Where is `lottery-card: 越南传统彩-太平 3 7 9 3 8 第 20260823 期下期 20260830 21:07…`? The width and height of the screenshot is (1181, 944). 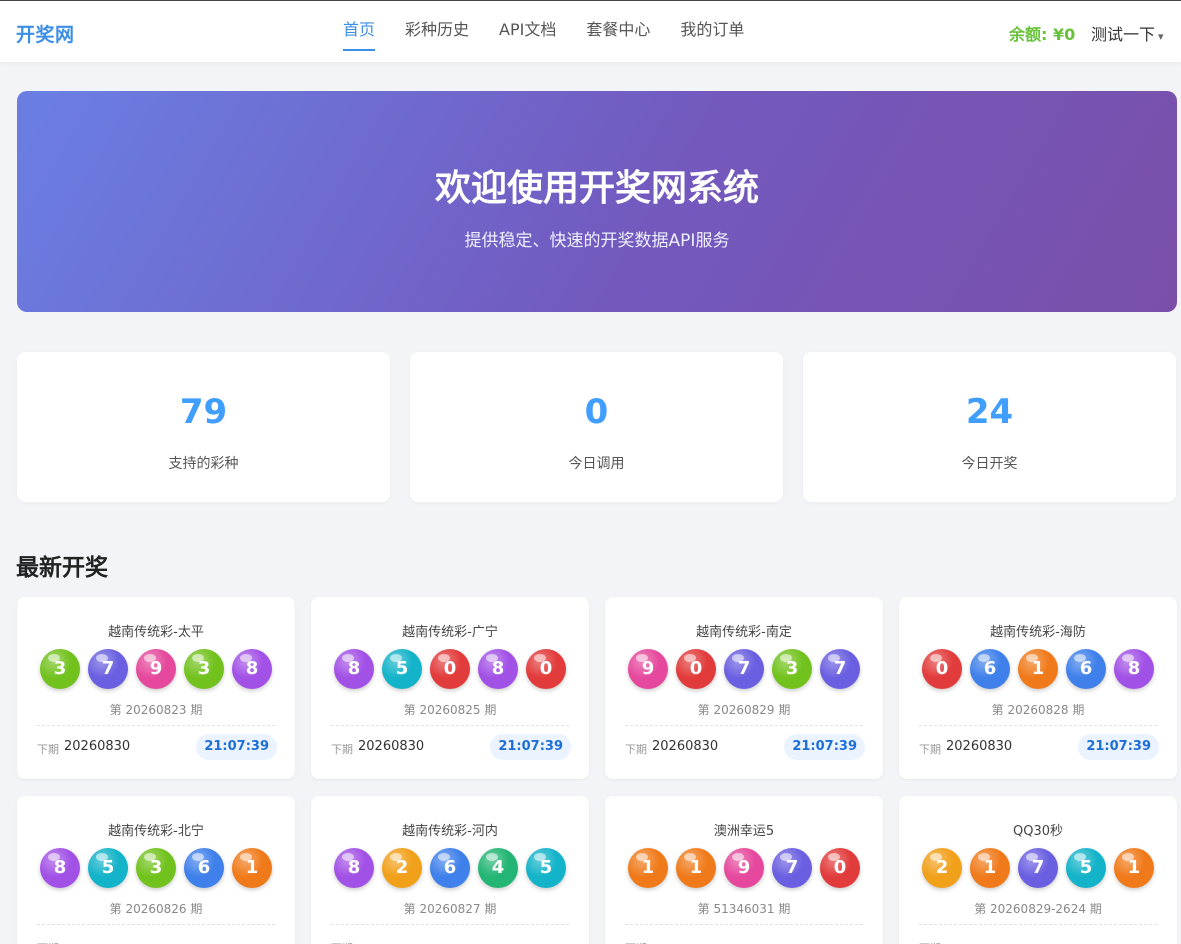 lottery-card: 越南传统彩-太平 3 7 9 3 8 第 20260823 期下期 20260830 21:07… is located at coordinates (156, 688).